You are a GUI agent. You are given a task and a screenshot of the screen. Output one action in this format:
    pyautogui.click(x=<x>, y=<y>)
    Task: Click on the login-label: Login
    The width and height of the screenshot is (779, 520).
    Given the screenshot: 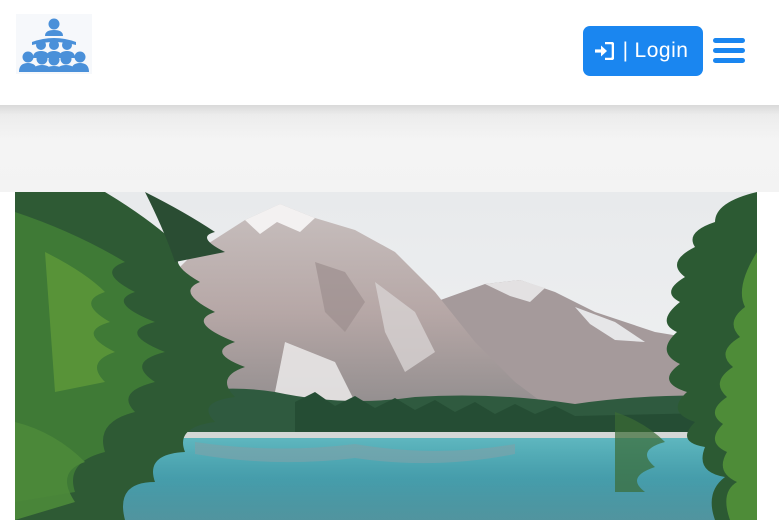 What is the action you would take?
    pyautogui.click(x=661, y=50)
    